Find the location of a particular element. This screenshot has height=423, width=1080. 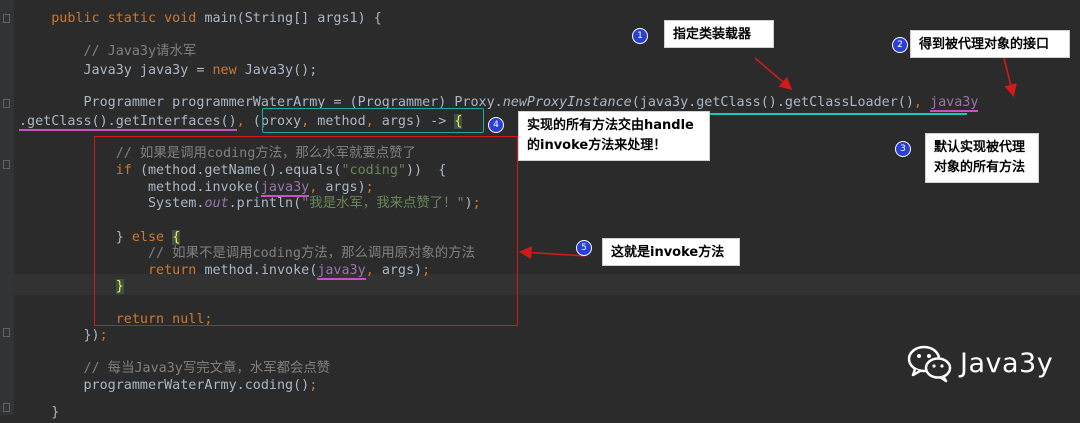

badge-2: 2 is located at coordinates (900, 45).